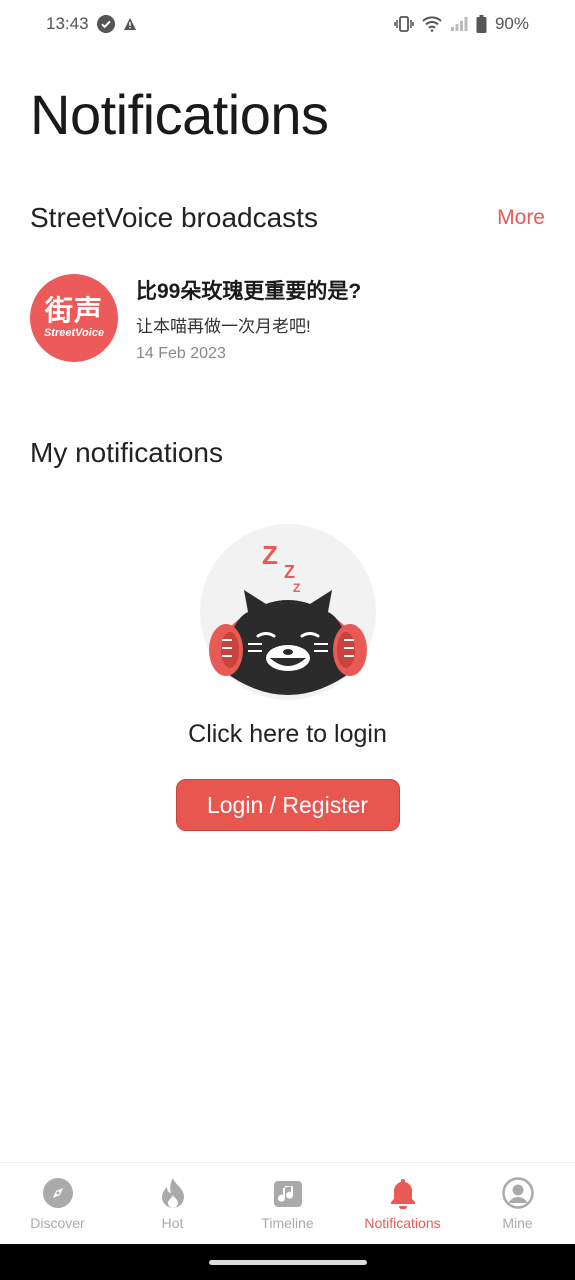 The width and height of the screenshot is (575, 1280). Describe the element at coordinates (517, 1193) in the screenshot. I see `user-icon` at that location.